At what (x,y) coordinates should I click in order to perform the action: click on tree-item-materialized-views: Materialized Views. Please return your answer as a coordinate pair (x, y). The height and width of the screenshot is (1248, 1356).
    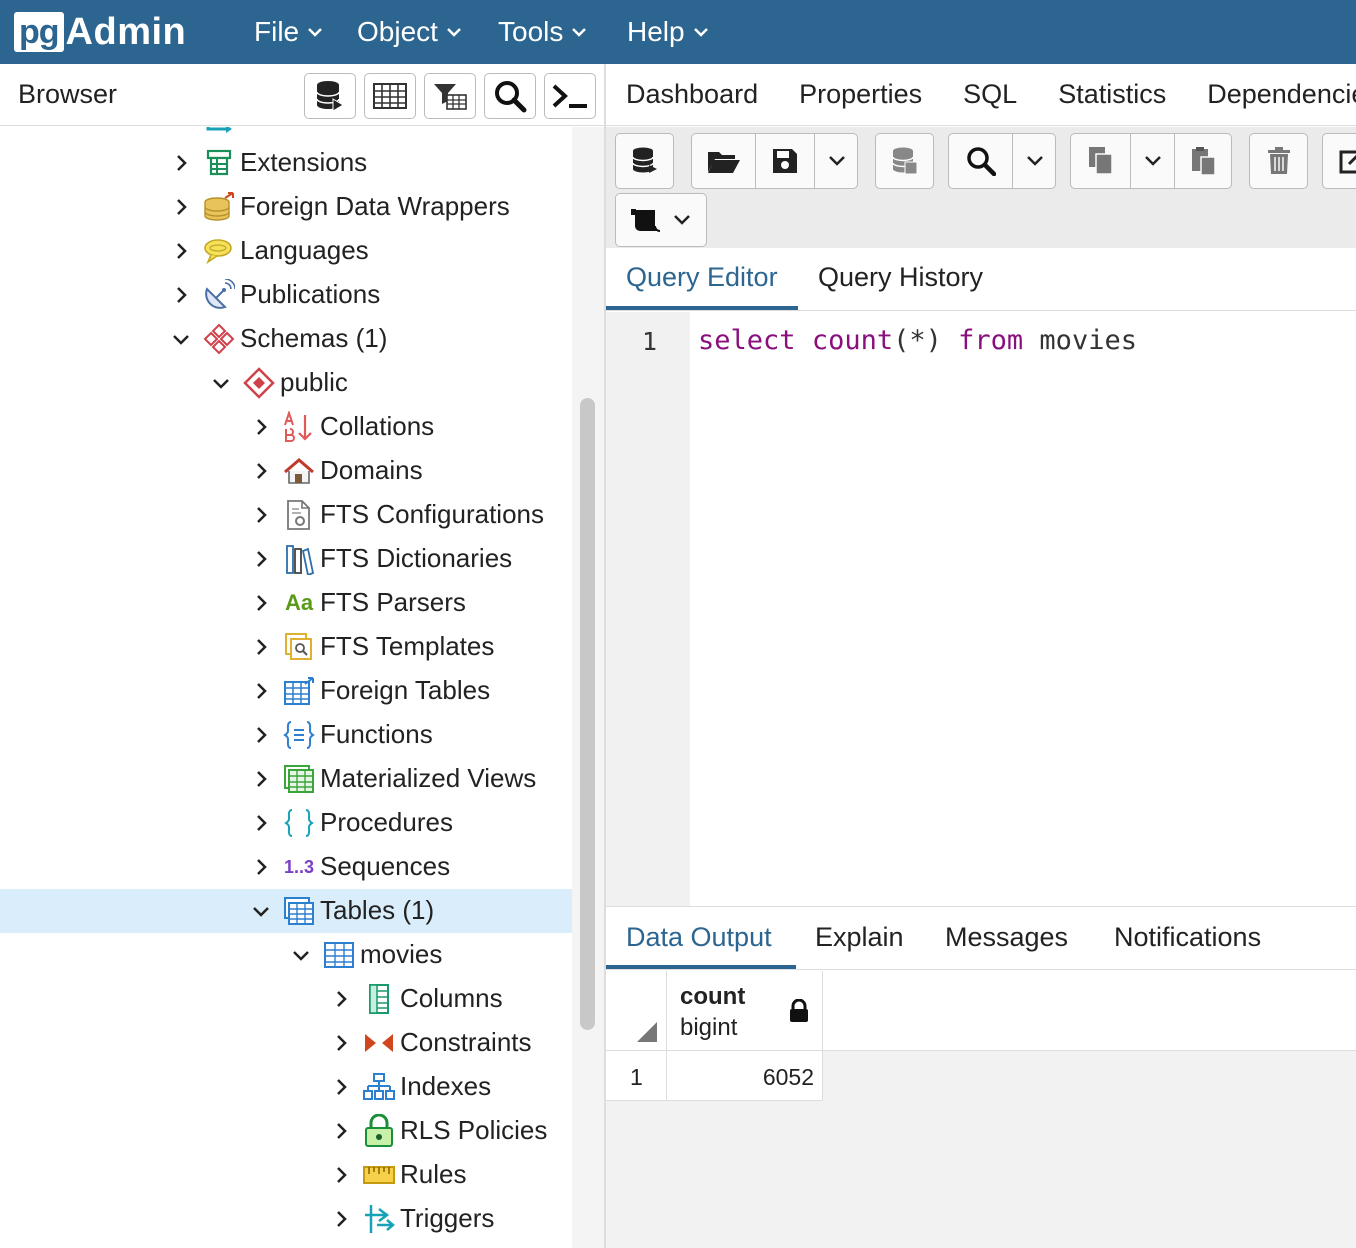
    Looking at the image, I should click on (286, 779).